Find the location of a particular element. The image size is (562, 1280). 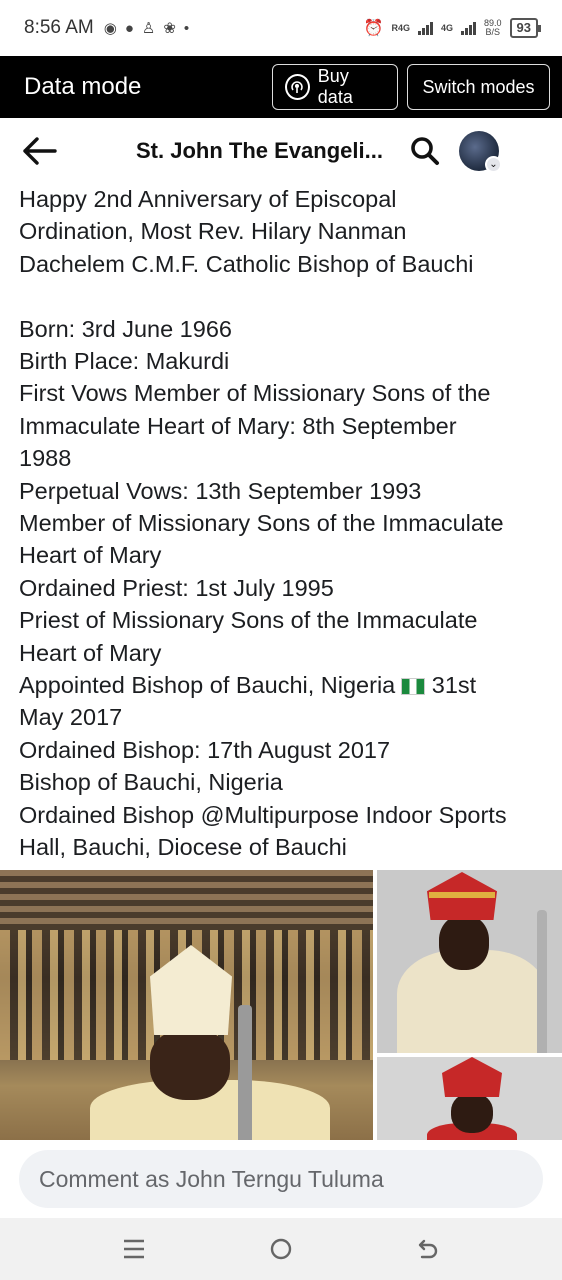

back-nav-icon is located at coordinates (428, 1249).